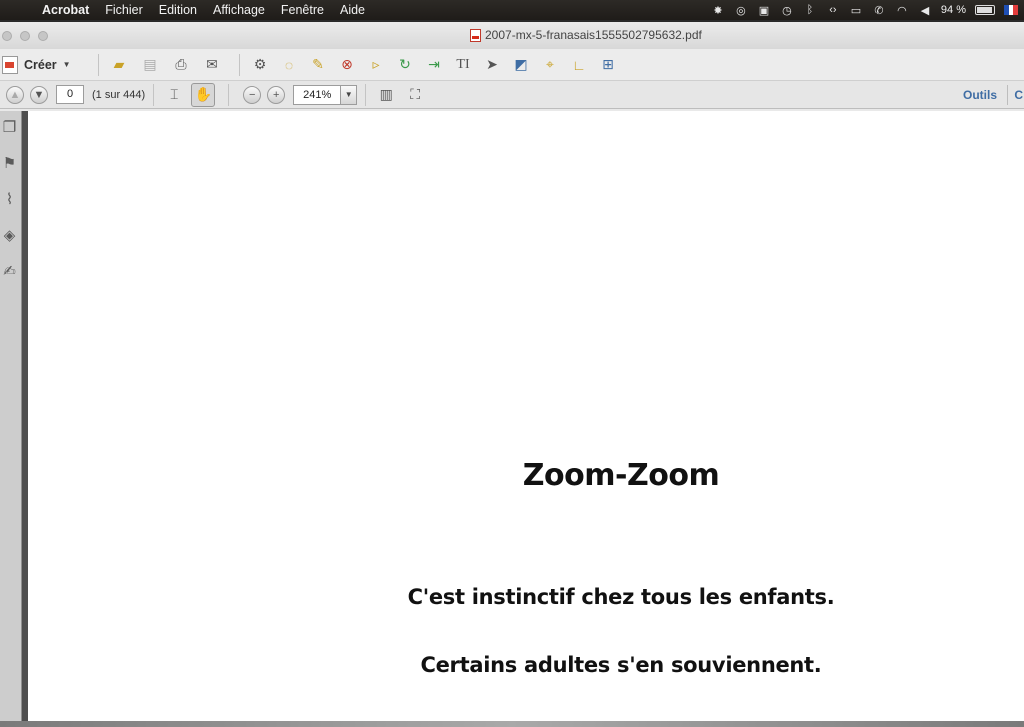 The width and height of the screenshot is (1024, 727). Describe the element at coordinates (9, 163) in the screenshot. I see `bookmarks-icon: ⚑` at that location.